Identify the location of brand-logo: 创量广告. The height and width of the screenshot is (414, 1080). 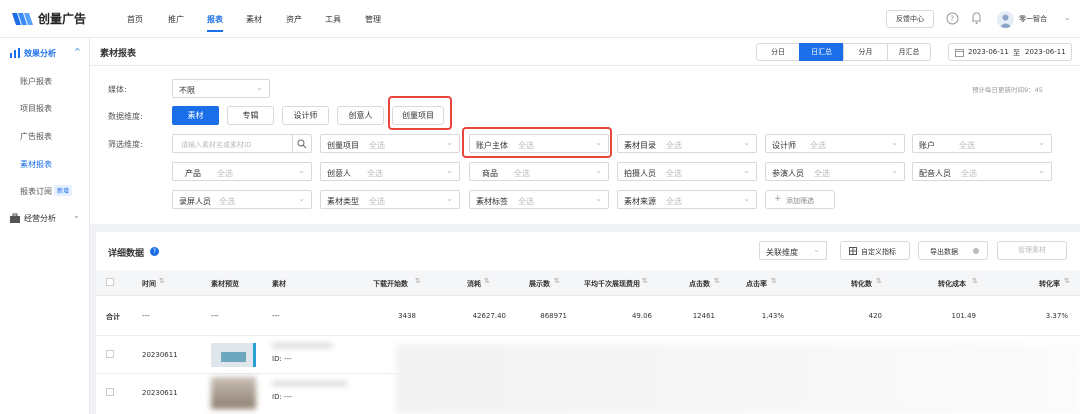
(49, 18).